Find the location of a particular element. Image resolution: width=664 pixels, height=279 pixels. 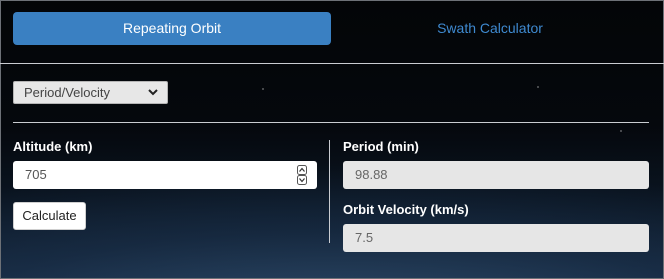

tab-repeating-orbit: Repeating Orbit is located at coordinates (172, 28).